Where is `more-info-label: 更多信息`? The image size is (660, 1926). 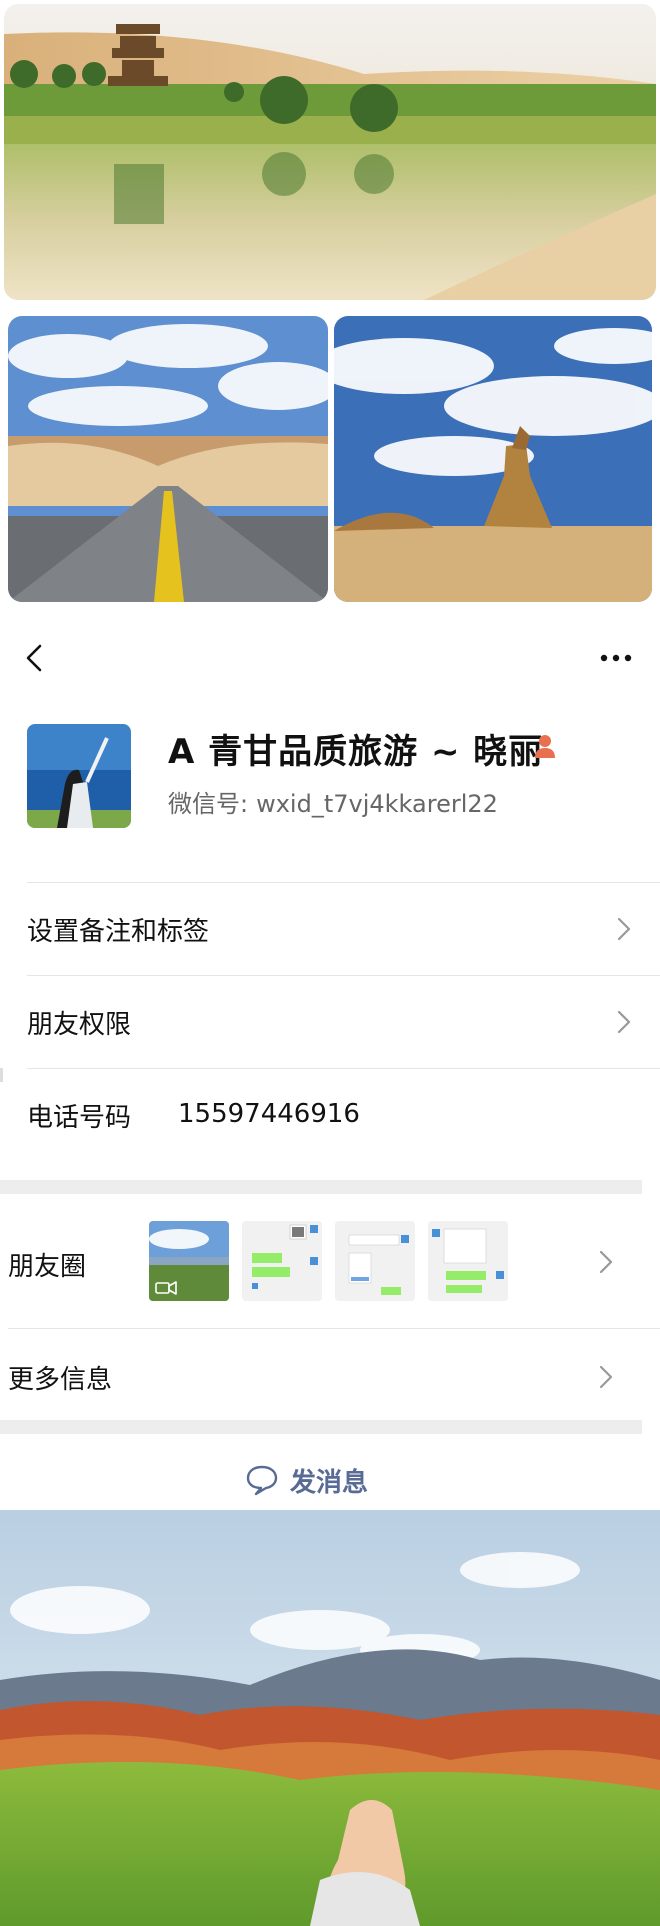
more-info-label: 更多信息 is located at coordinates (60, 1380).